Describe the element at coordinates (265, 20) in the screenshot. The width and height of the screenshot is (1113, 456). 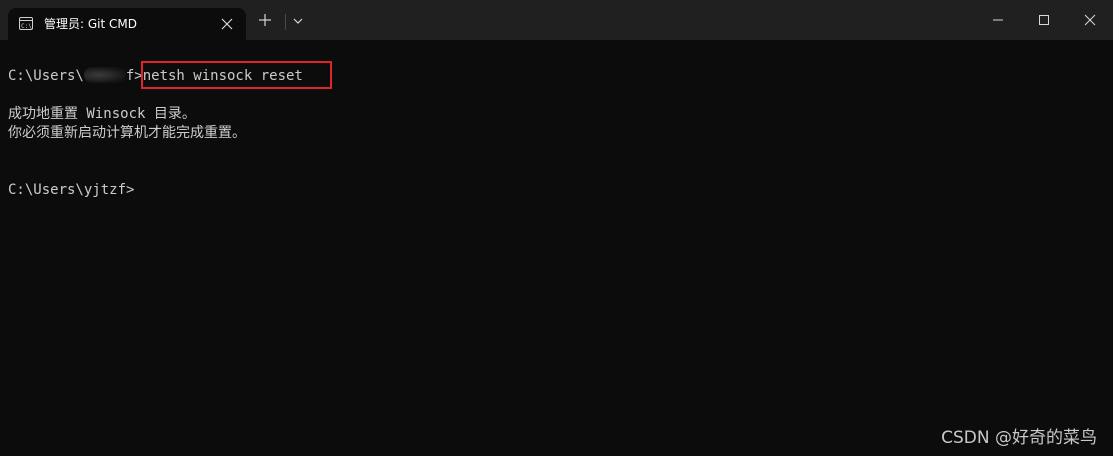
I see `plus-icon` at that location.